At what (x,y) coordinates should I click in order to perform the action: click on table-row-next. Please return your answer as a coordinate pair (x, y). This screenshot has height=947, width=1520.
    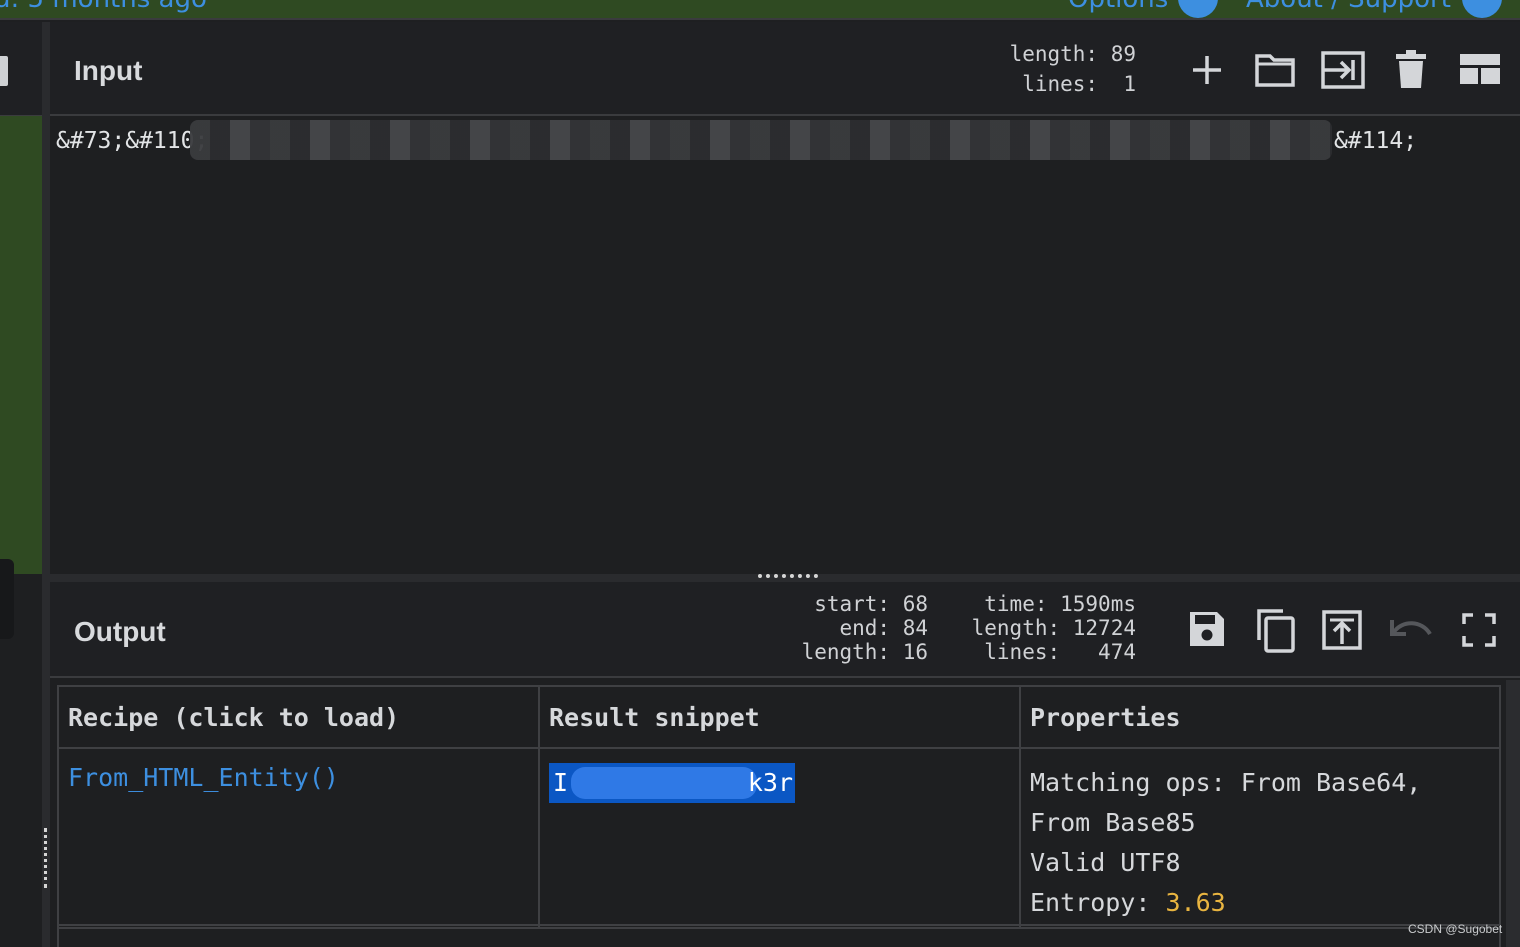
    Looking at the image, I should click on (779, 935).